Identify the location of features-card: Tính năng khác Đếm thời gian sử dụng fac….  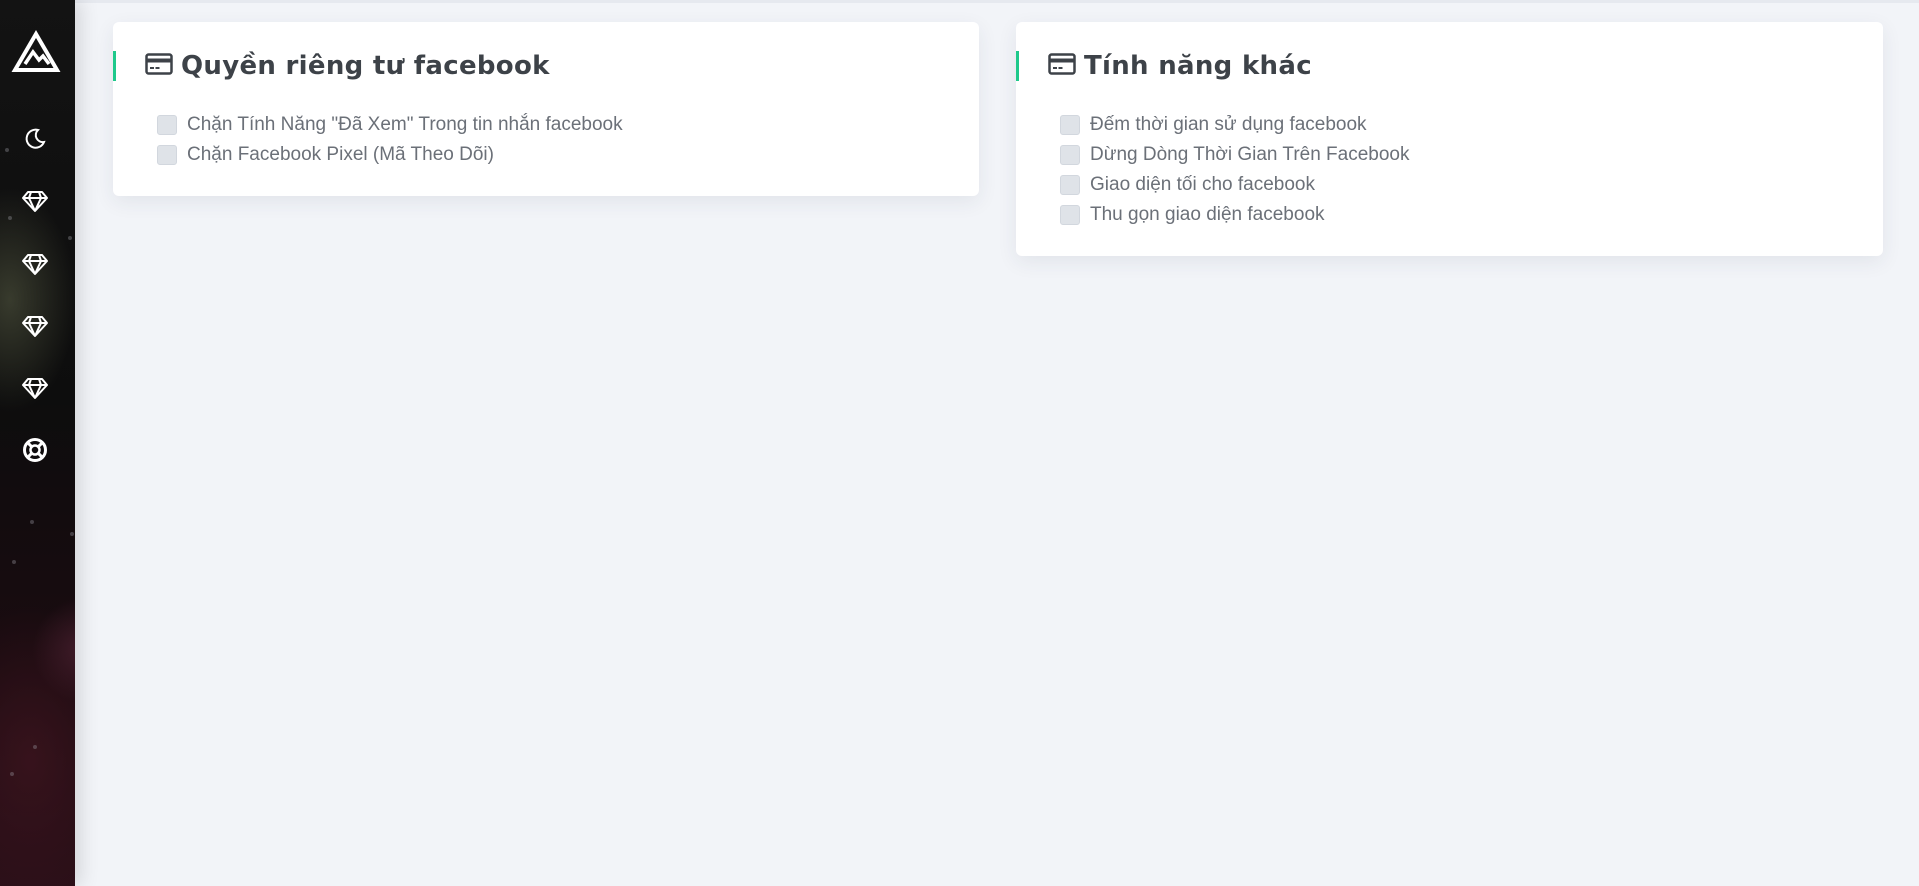
(1449, 139).